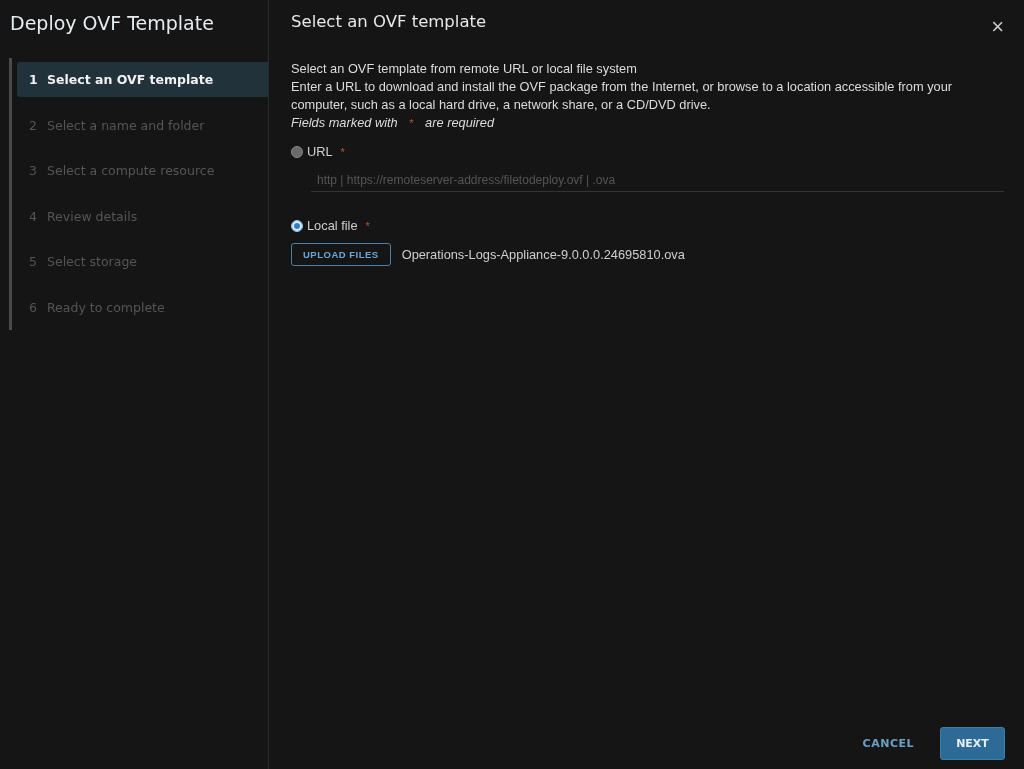 This screenshot has width=1024, height=769. What do you see at coordinates (389, 21) in the screenshot?
I see `page-title: Select an OVF template` at bounding box center [389, 21].